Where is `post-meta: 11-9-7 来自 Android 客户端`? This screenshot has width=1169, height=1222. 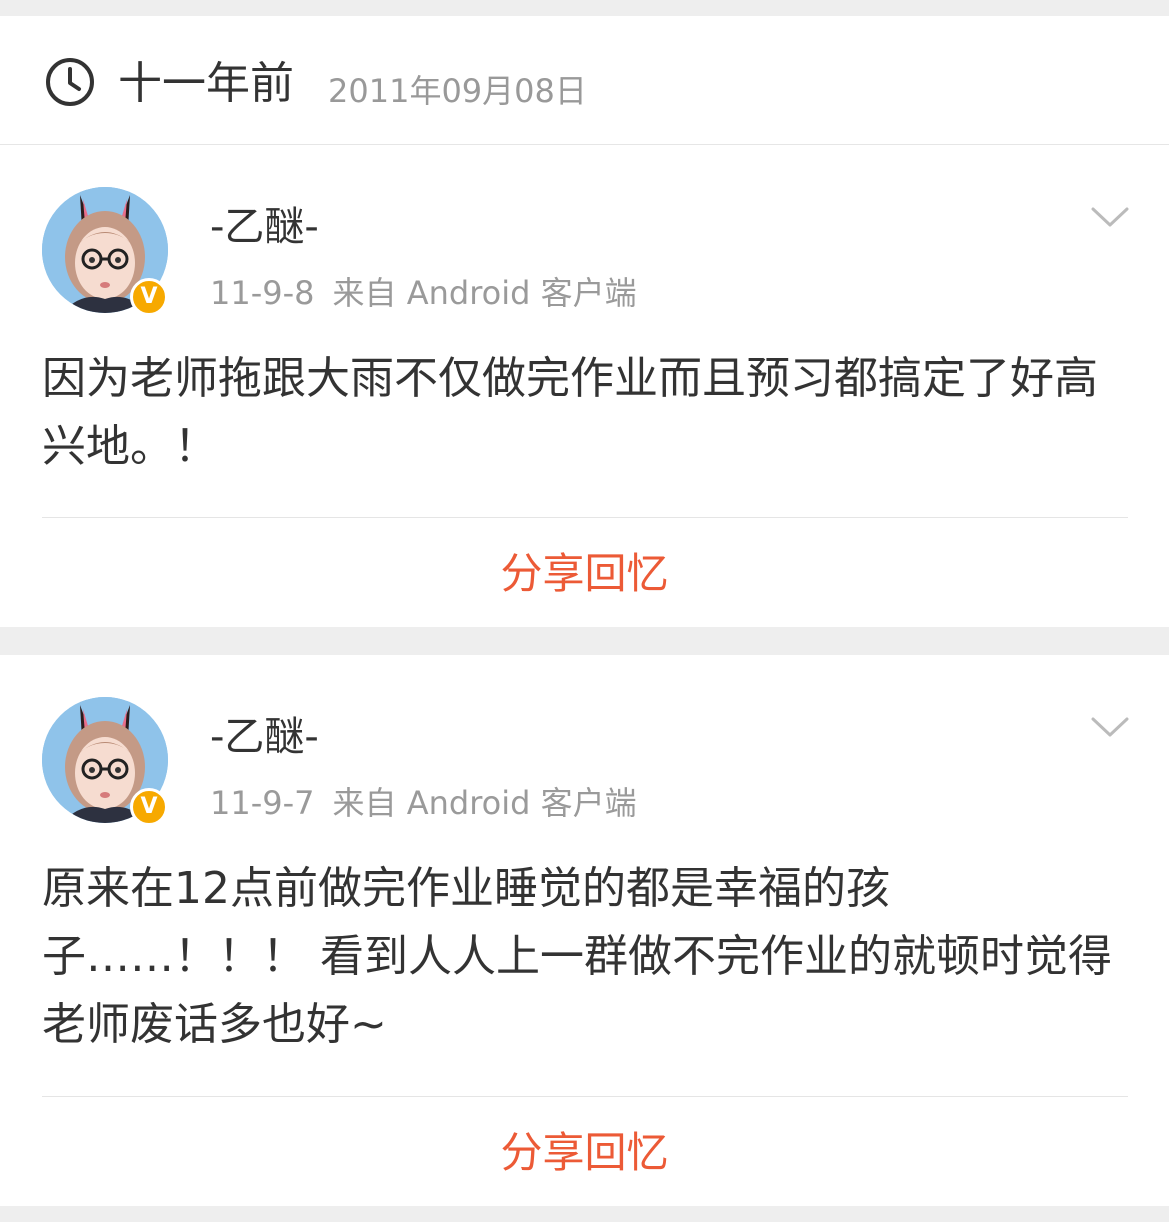 post-meta: 11-9-7 来自 Android 客户端 is located at coordinates (423, 803).